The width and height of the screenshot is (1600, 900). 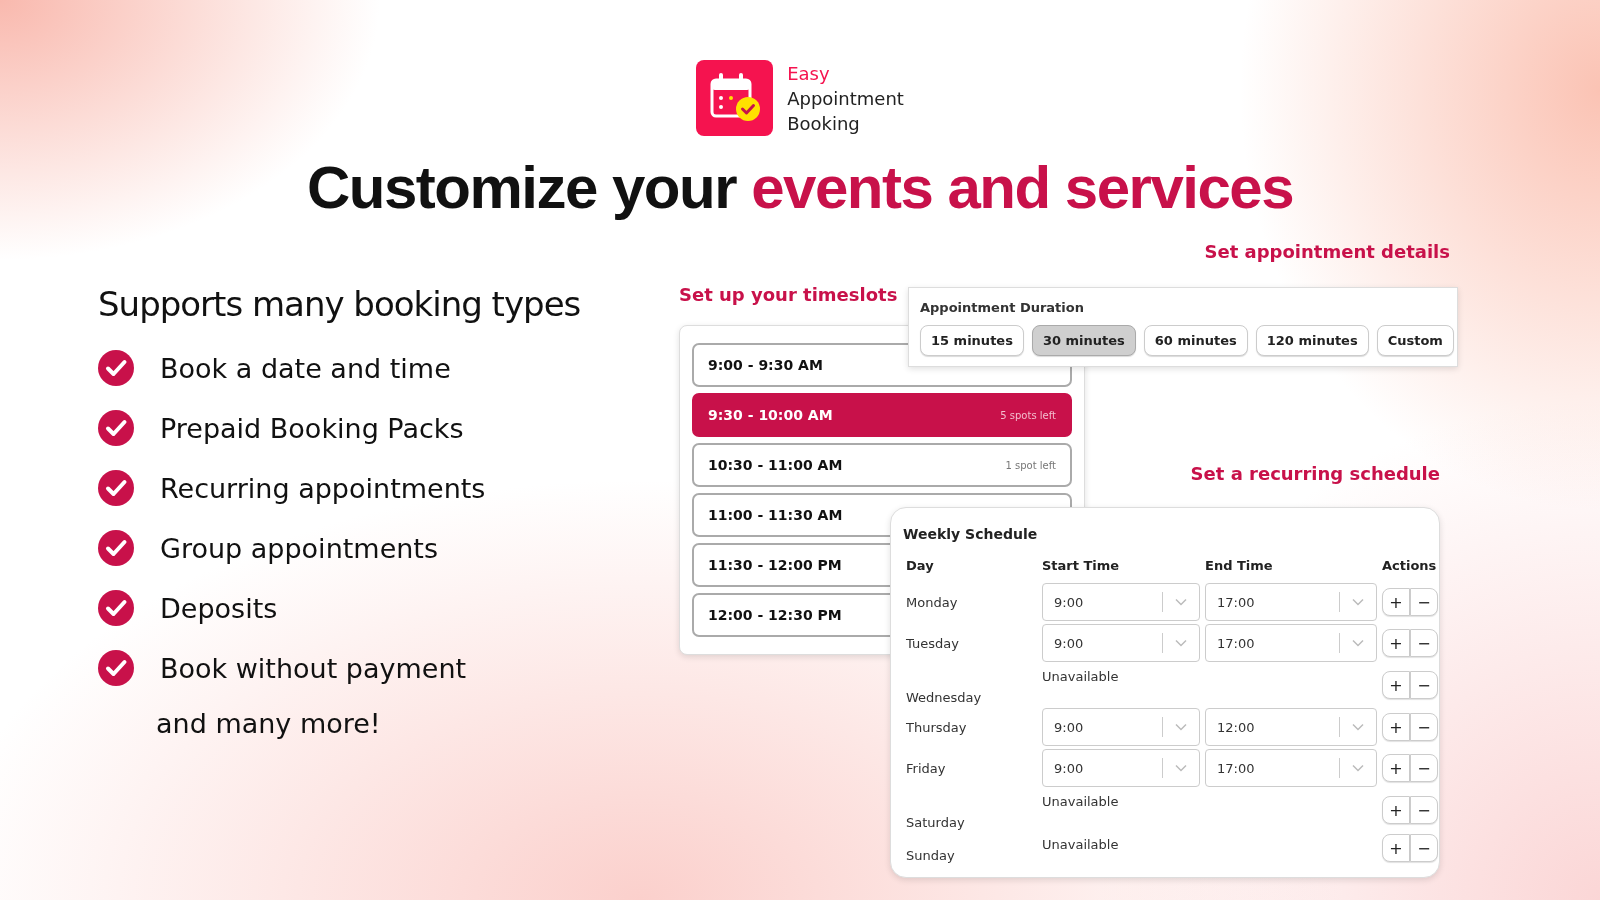 I want to click on feature-label: Group appointments, so click(x=299, y=548).